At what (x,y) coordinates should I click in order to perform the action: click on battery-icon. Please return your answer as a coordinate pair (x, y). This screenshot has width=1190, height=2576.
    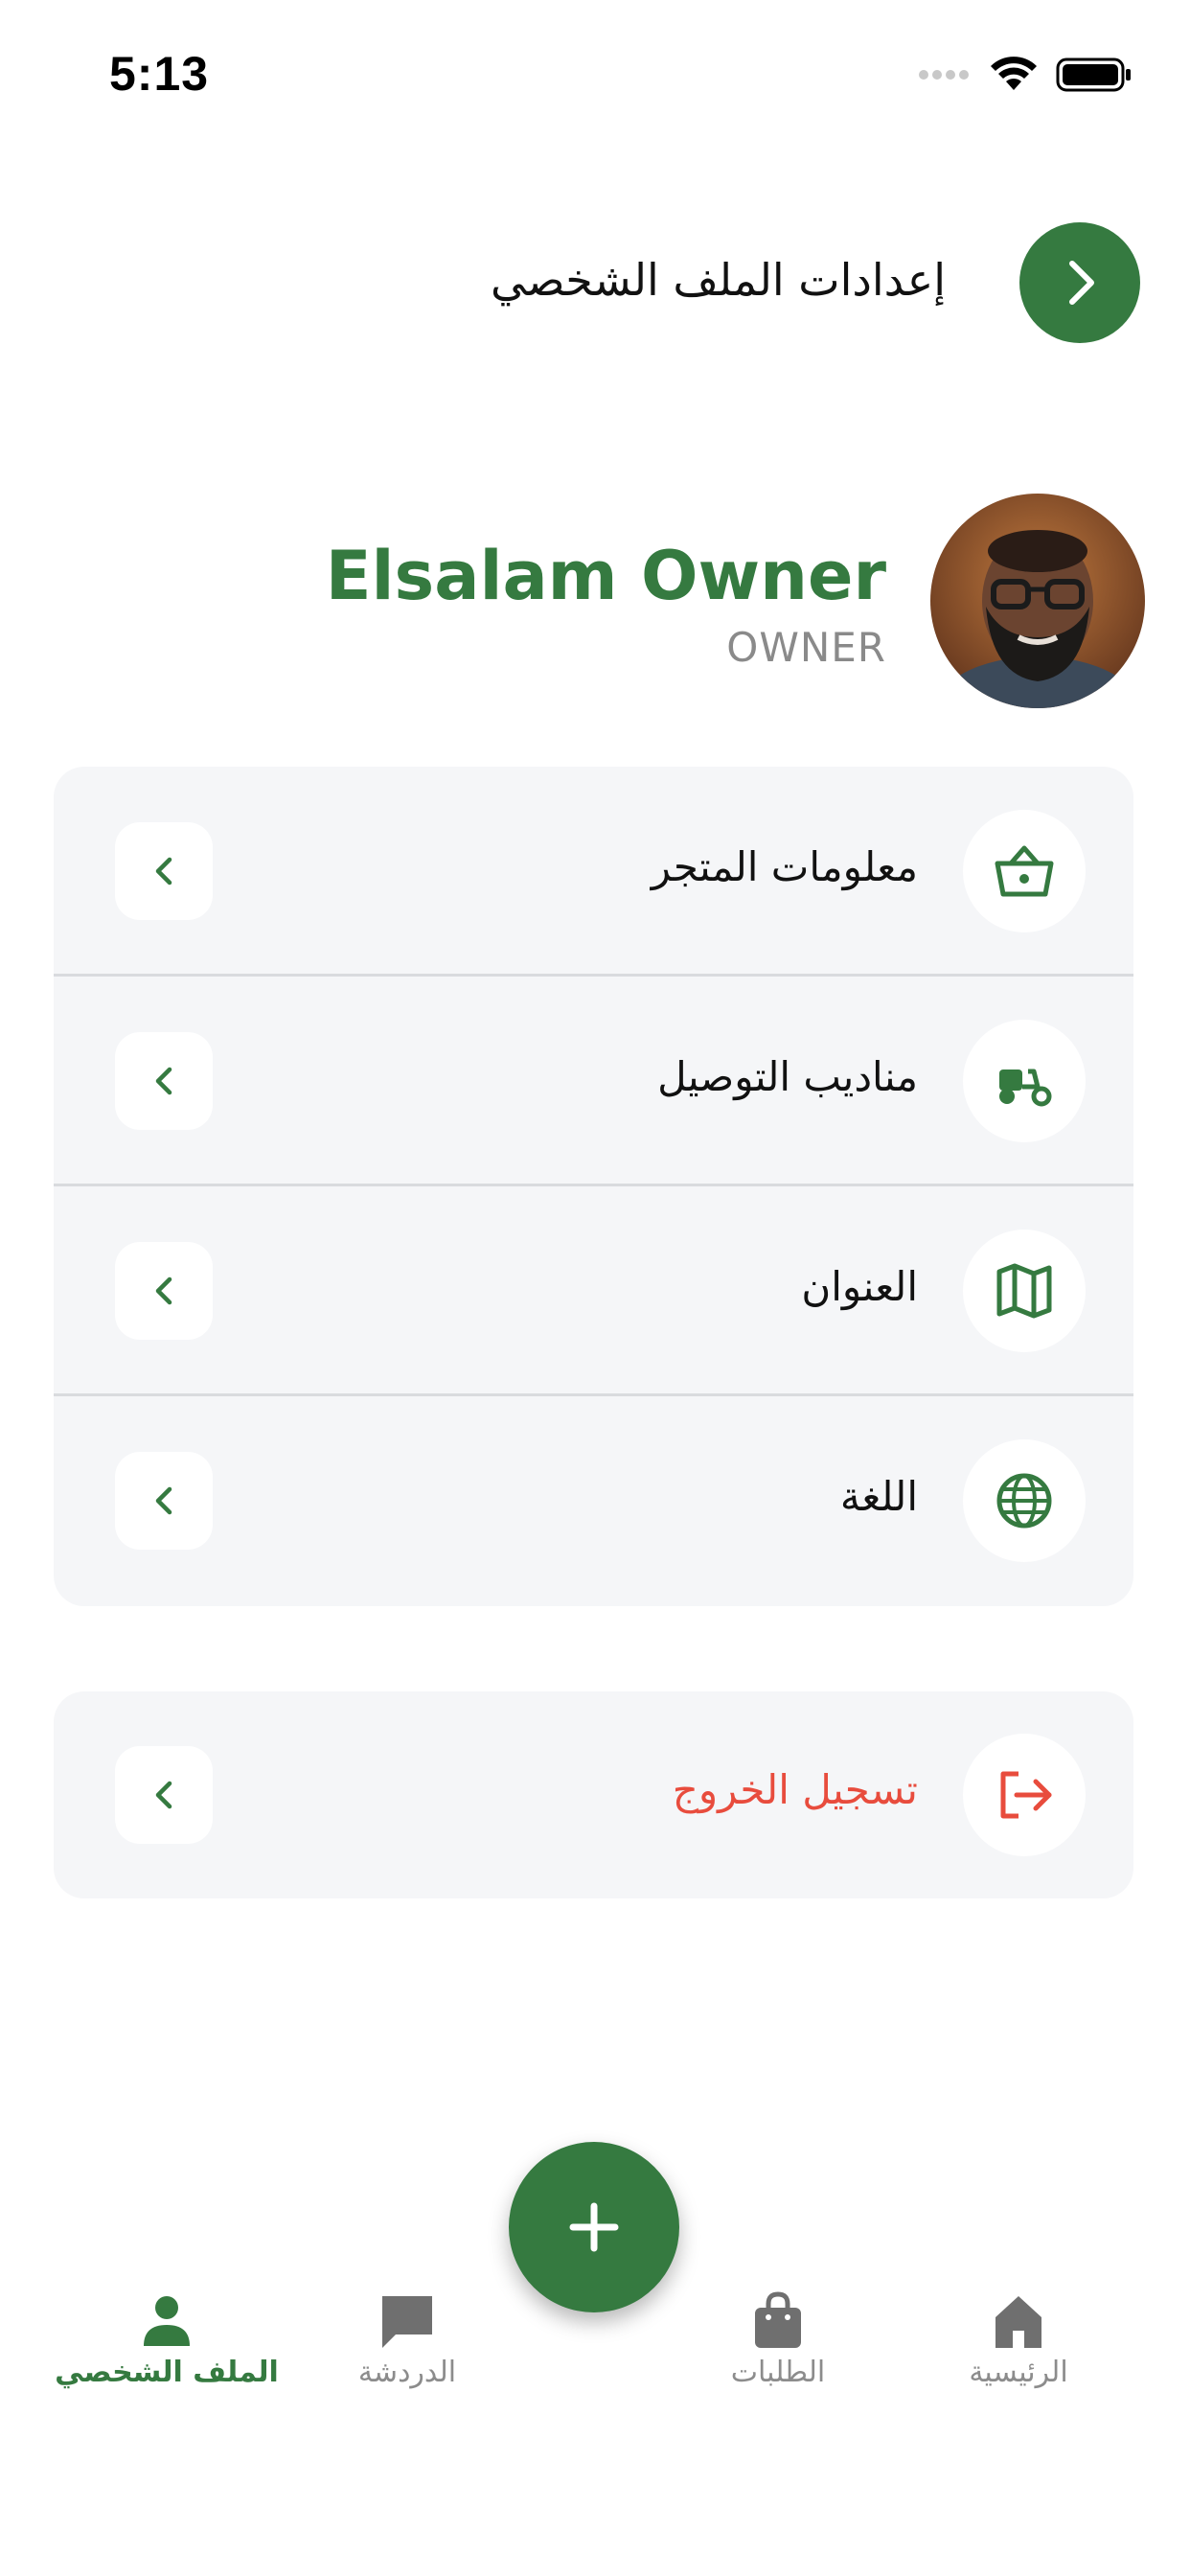
    Looking at the image, I should click on (1094, 75).